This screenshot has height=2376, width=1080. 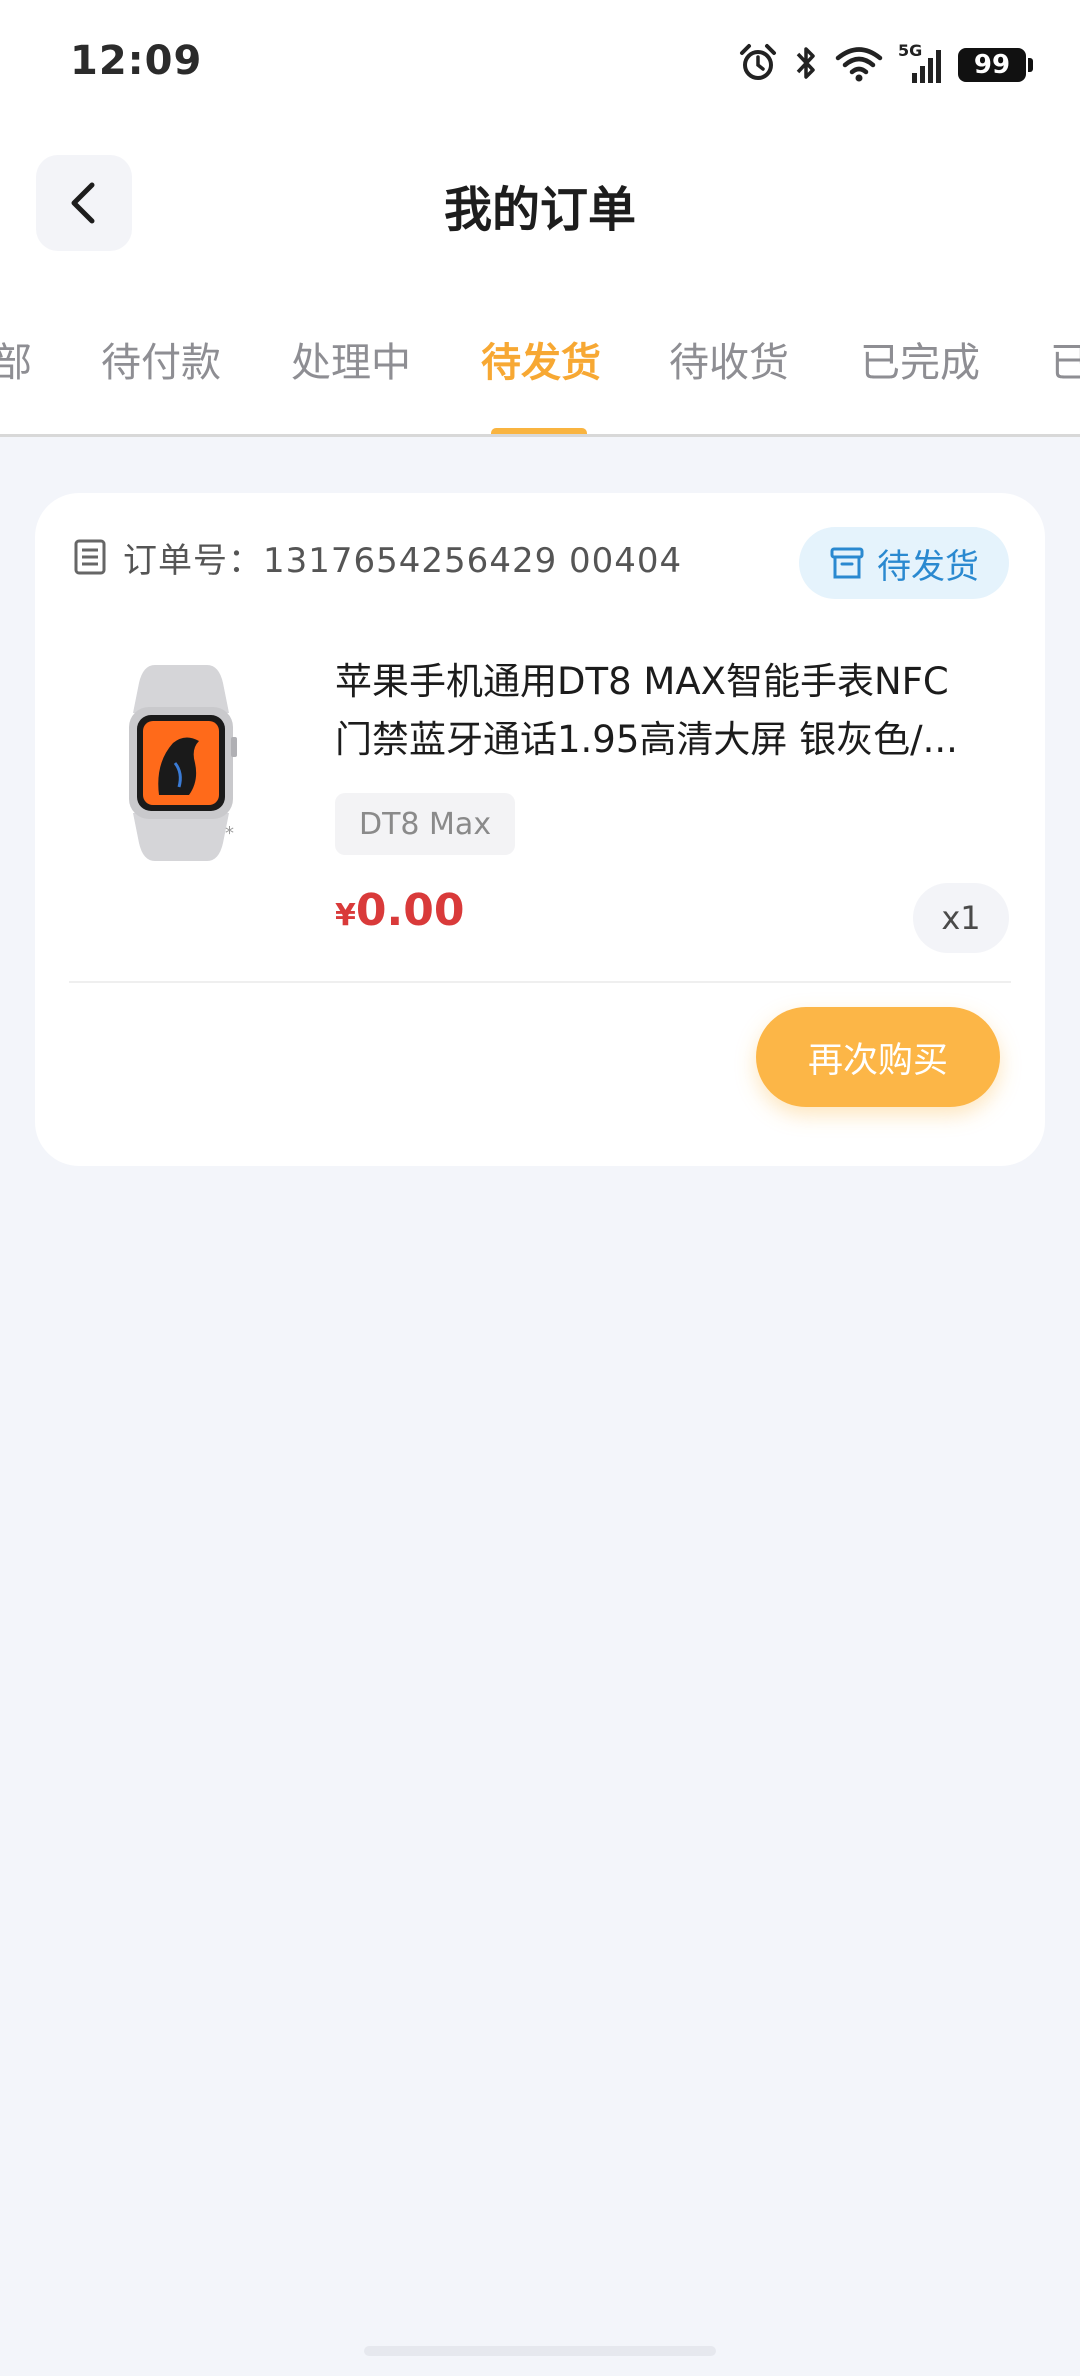 I want to click on status-icons: 5G 99, so click(x=885, y=65).